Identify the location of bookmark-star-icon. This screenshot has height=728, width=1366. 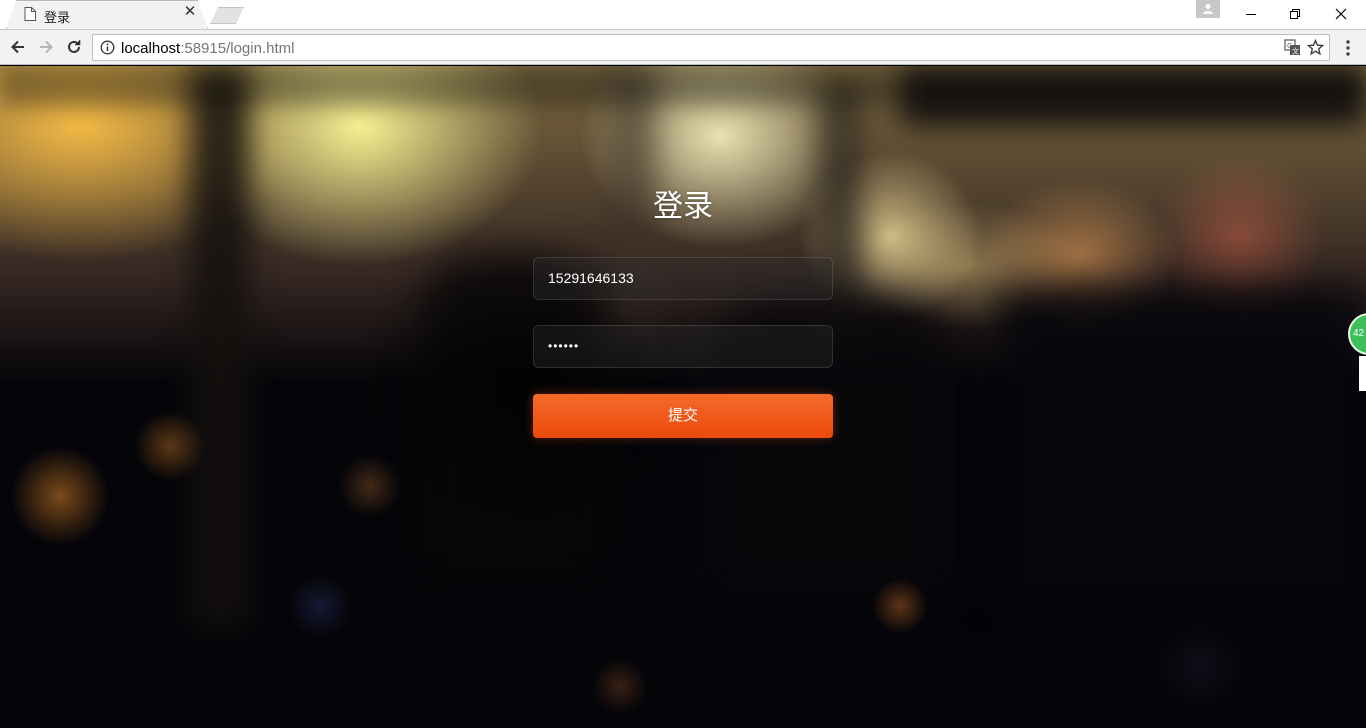
(1315, 47).